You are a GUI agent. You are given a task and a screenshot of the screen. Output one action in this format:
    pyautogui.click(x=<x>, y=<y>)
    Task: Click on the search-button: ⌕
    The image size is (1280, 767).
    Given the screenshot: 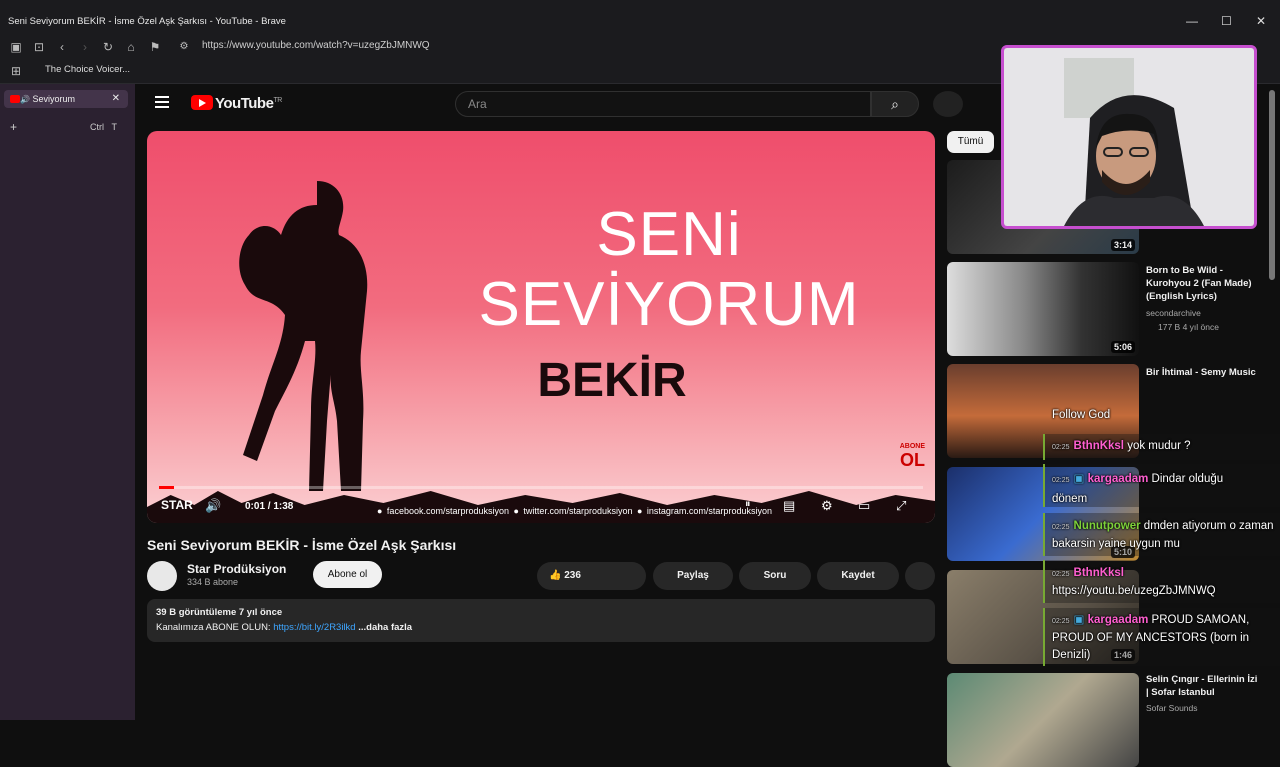 What is the action you would take?
    pyautogui.click(x=895, y=104)
    